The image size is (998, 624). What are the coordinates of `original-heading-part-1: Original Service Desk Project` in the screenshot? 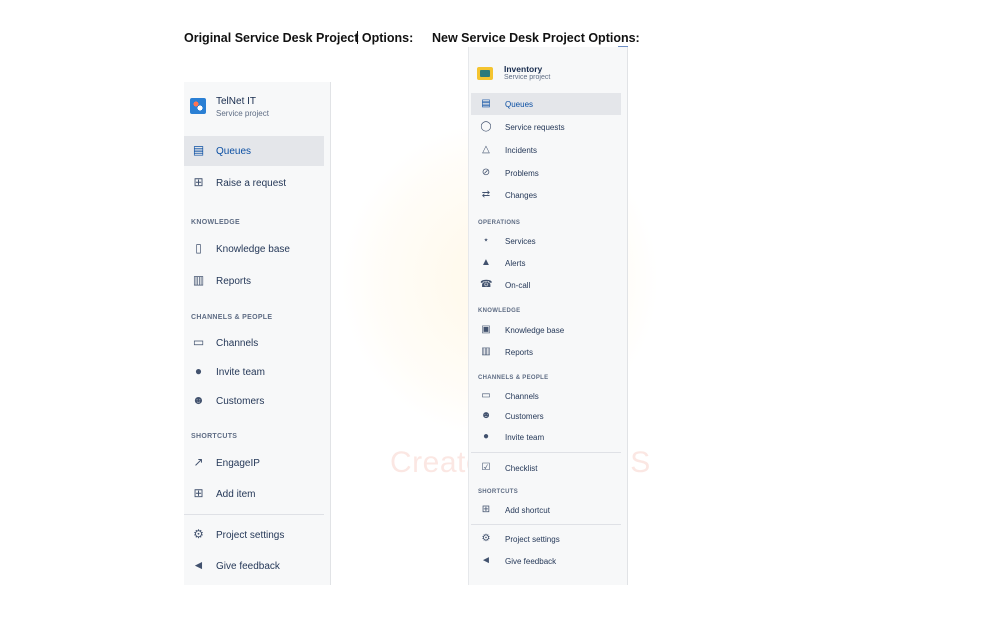 It's located at (271, 38).